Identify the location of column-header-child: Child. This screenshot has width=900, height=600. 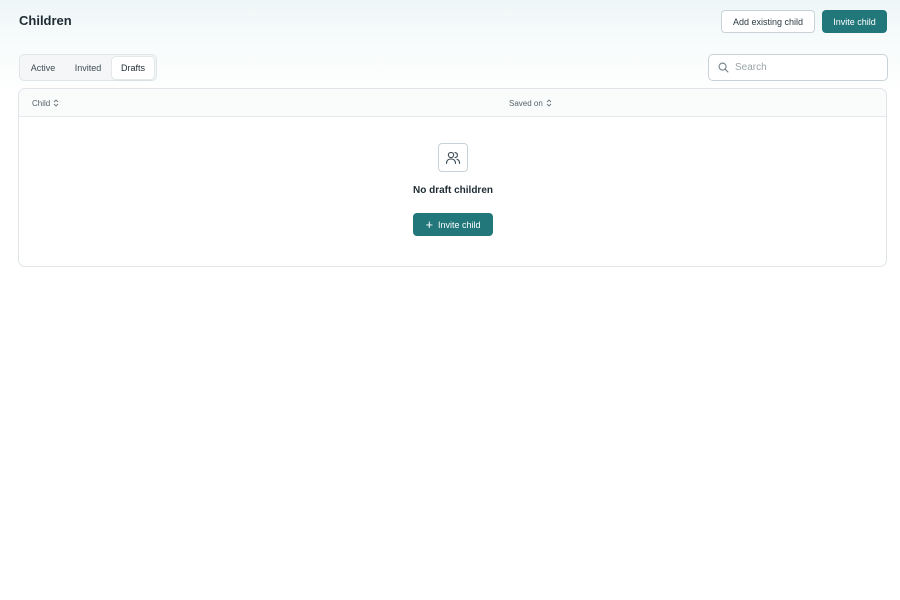
(45, 103).